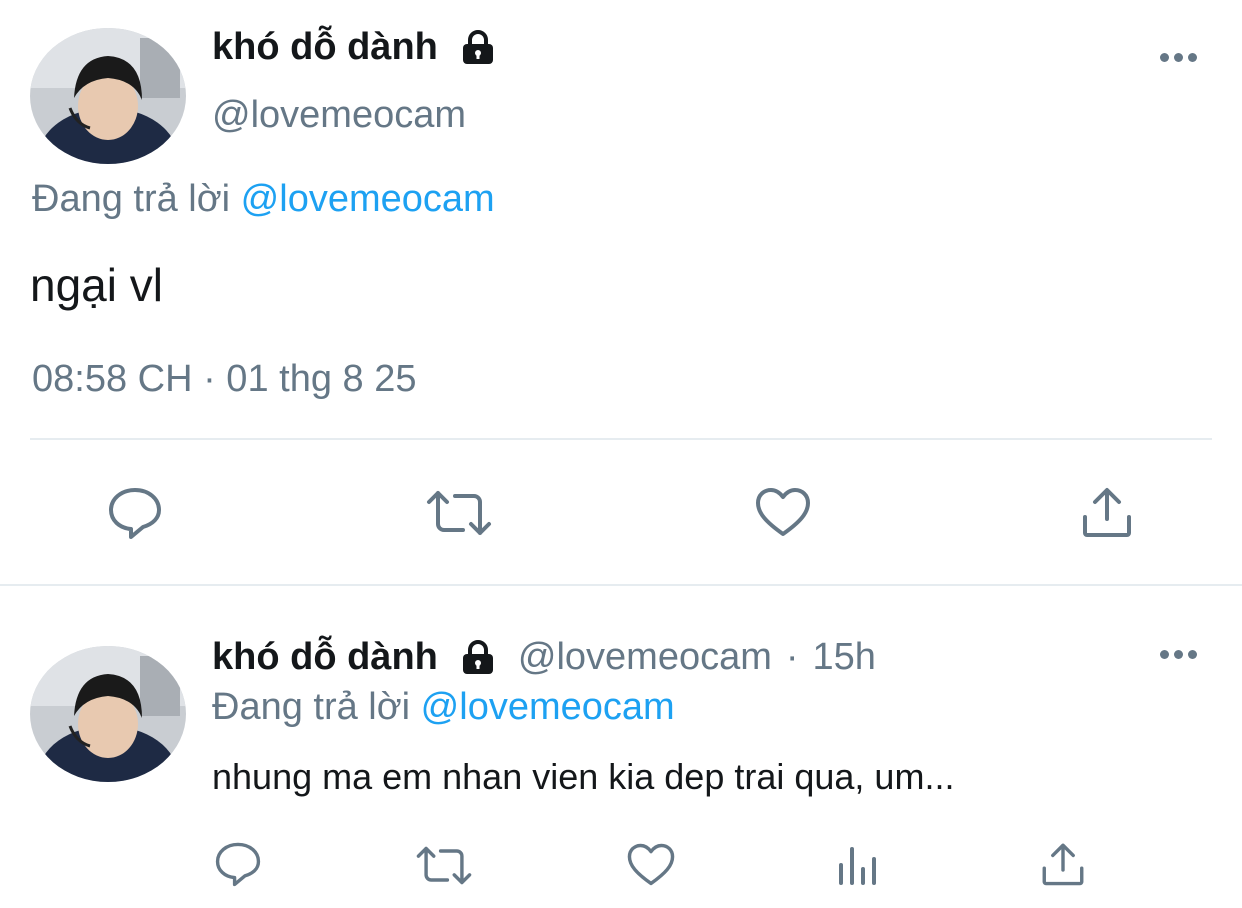  I want to click on display-name: khó dỗ dành, so click(355, 47).